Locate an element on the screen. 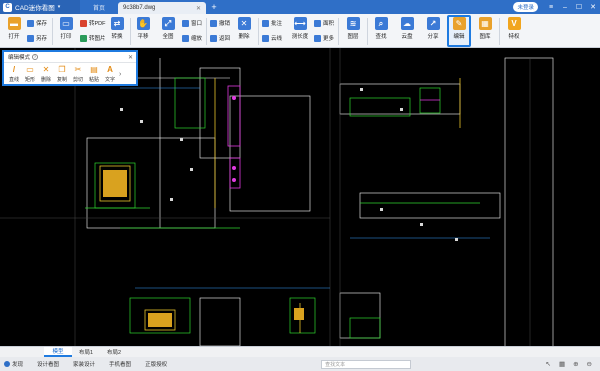  chevron-down-icon: ▾ is located at coordinates (59, 7).